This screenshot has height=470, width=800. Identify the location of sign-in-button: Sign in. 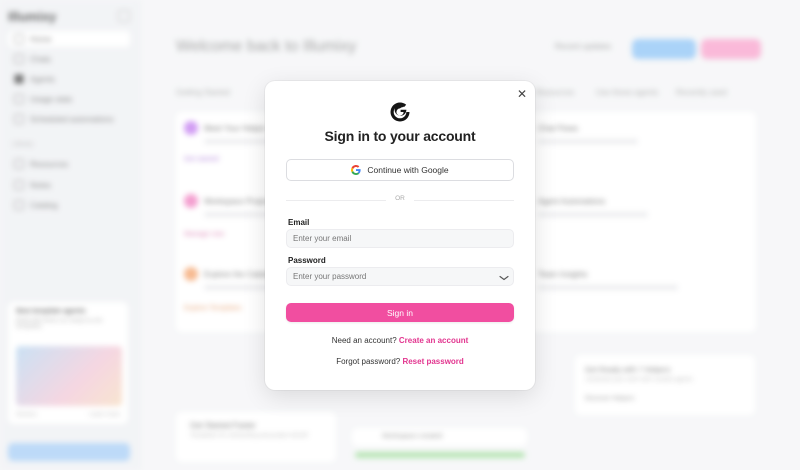
(400, 312).